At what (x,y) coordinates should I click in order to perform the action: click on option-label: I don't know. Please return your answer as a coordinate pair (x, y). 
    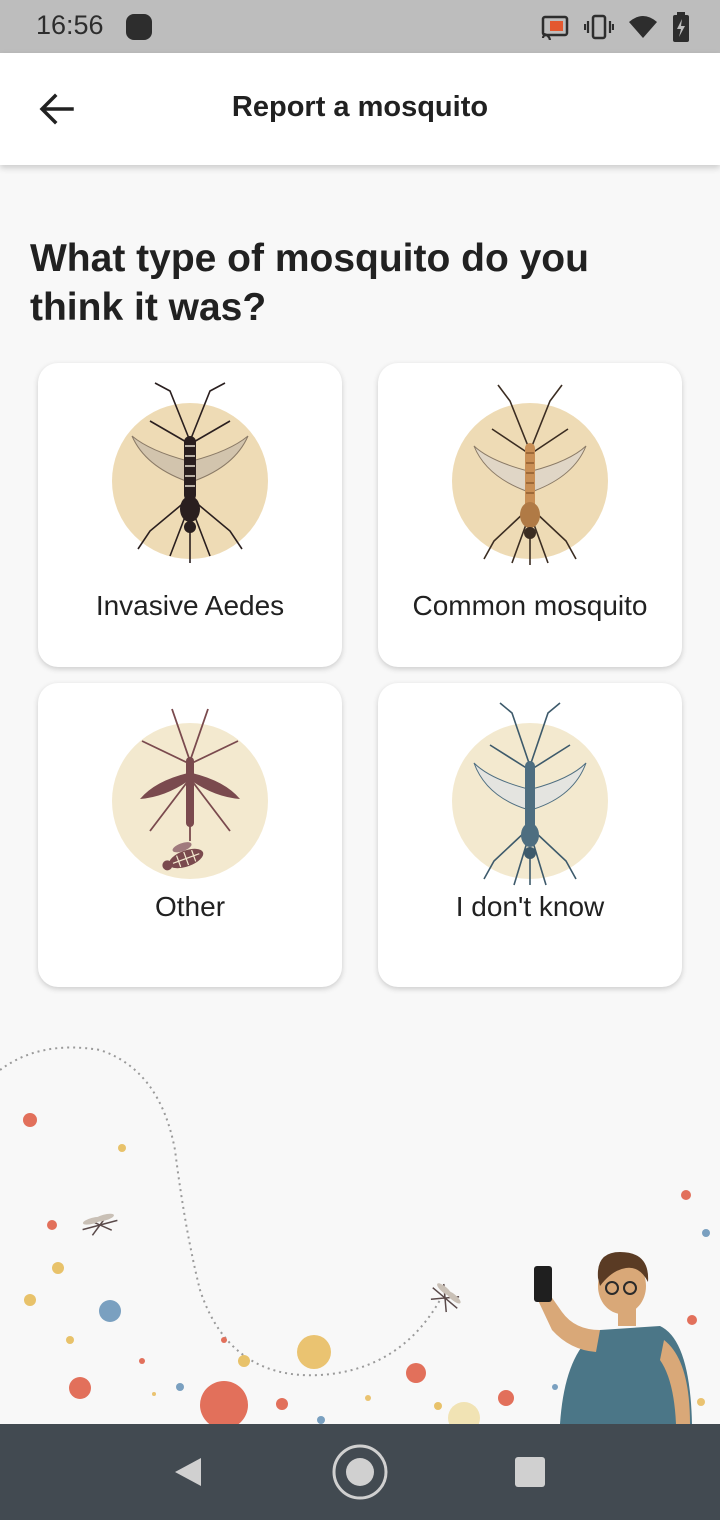
    Looking at the image, I should click on (530, 906).